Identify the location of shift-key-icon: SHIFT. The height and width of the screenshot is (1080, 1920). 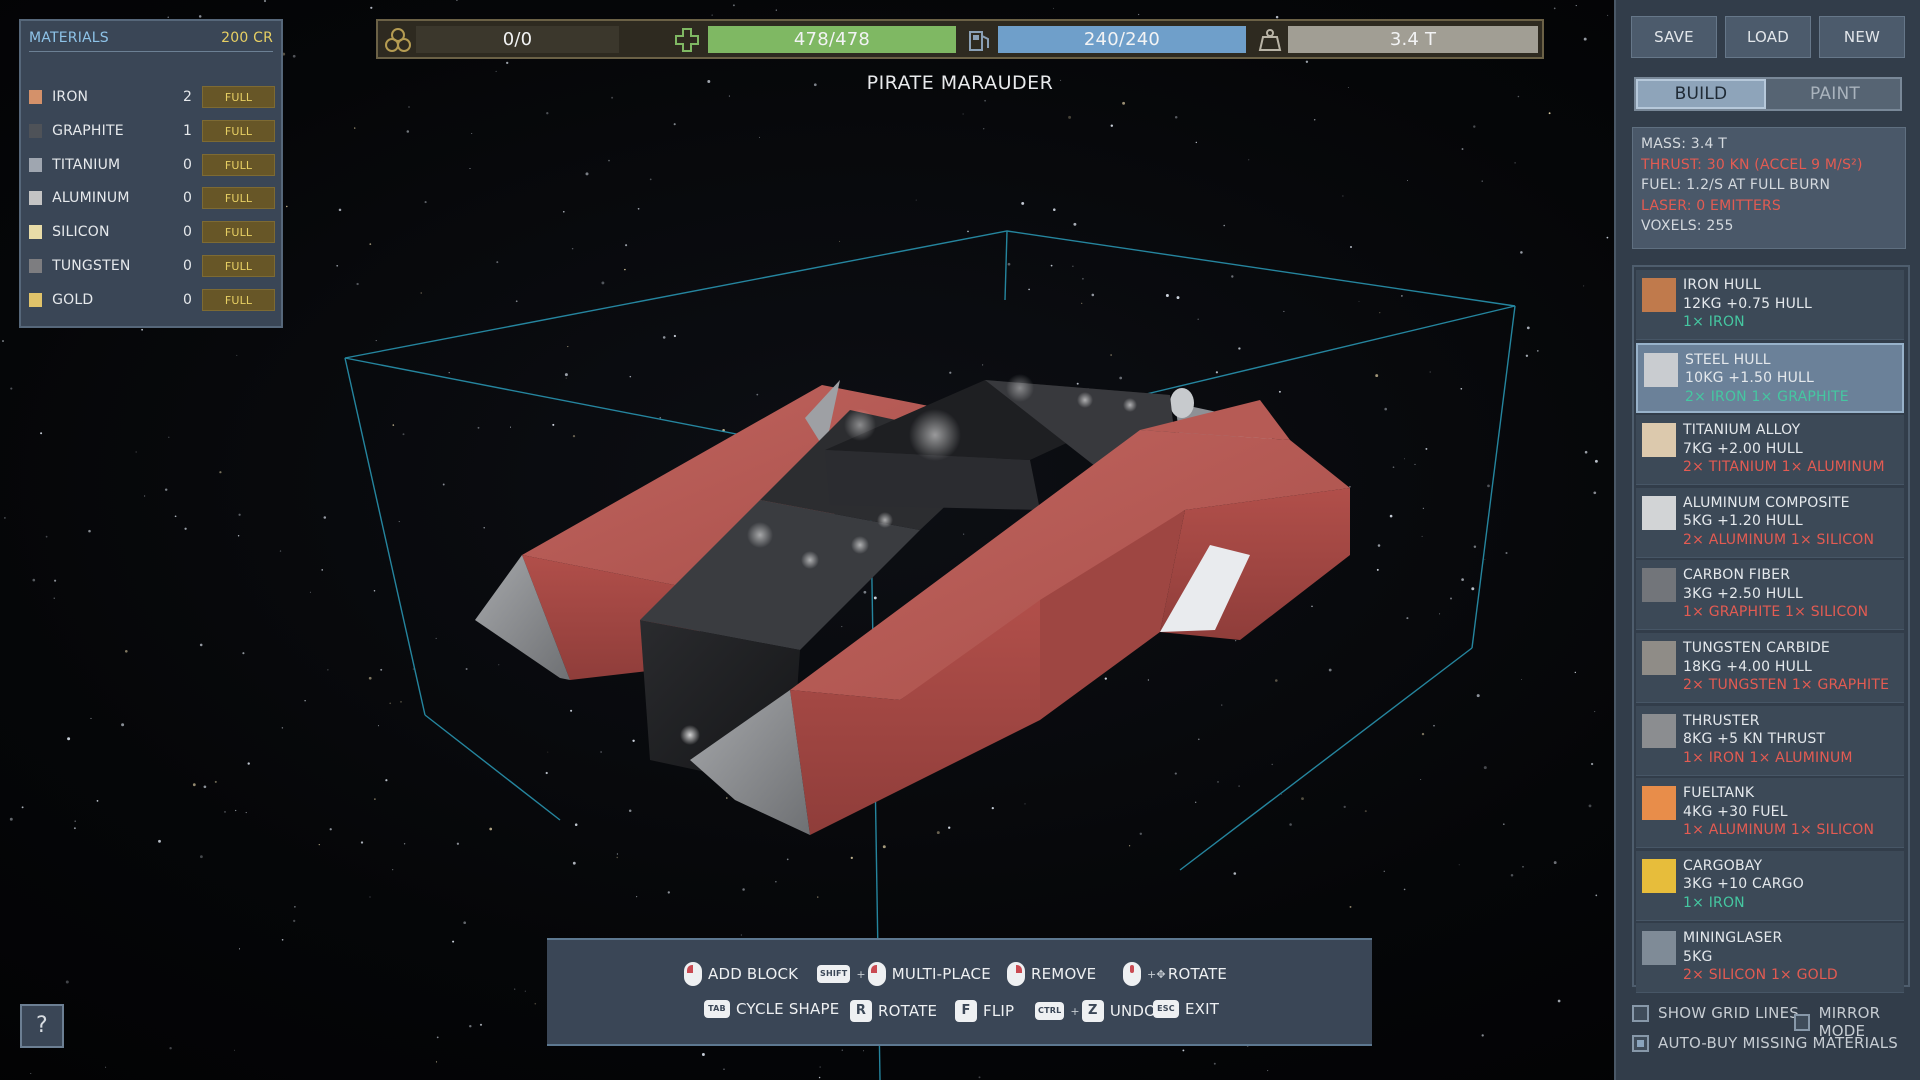
(834, 974).